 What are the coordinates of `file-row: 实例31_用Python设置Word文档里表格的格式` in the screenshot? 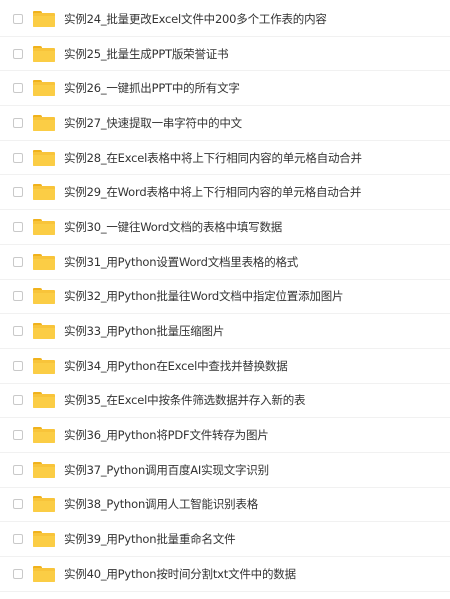 It's located at (225, 262).